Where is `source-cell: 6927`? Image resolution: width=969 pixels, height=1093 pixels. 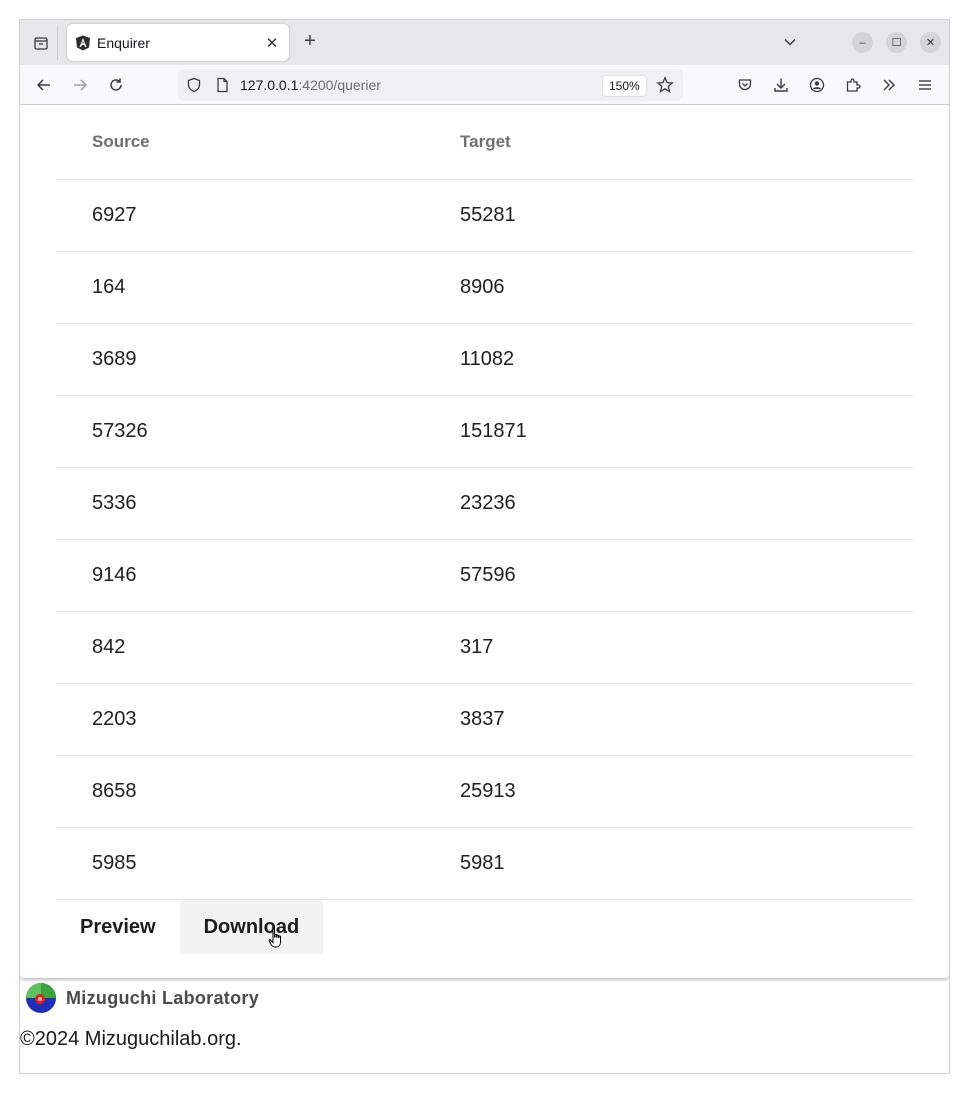 source-cell: 6927 is located at coordinates (240, 215).